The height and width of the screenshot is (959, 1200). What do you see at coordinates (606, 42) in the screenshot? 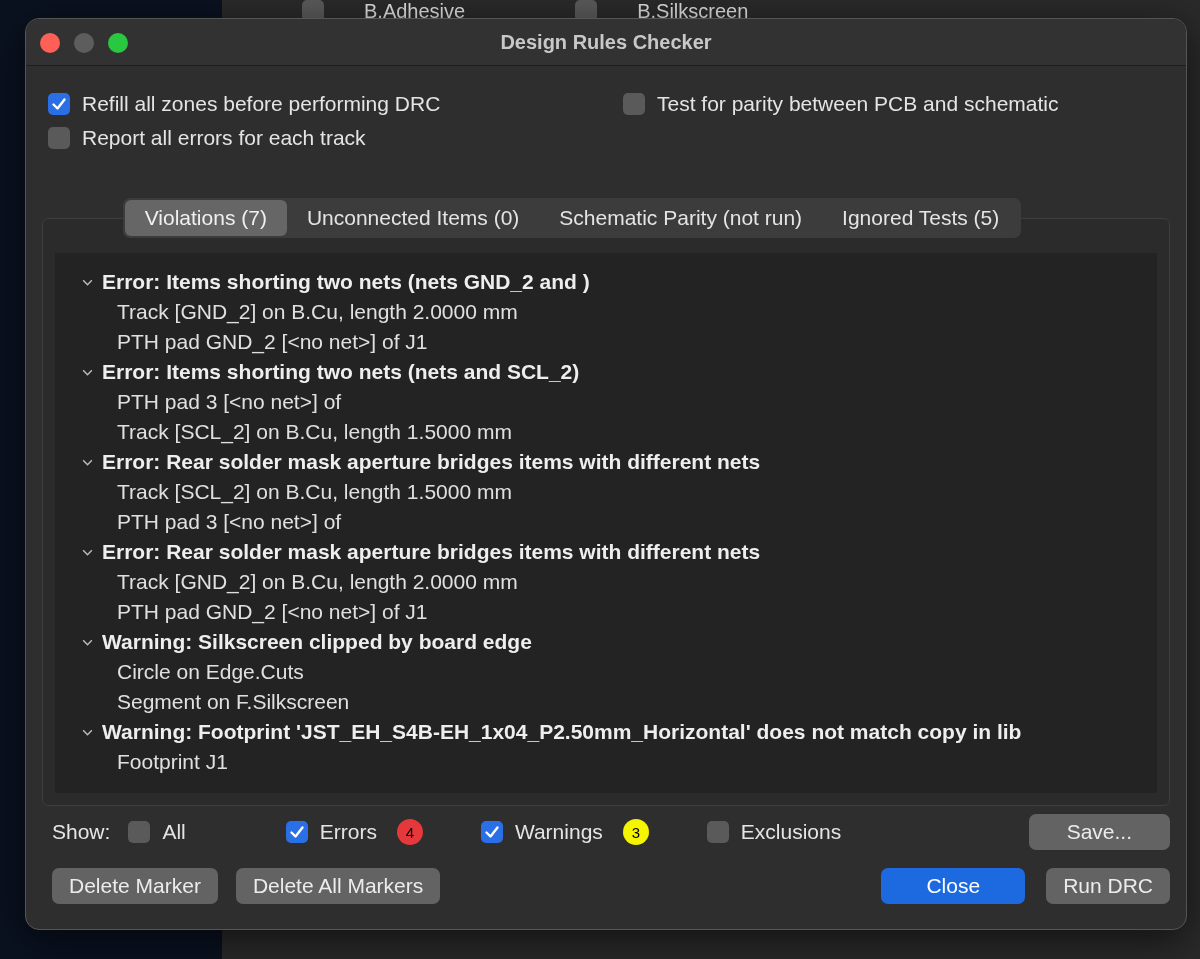
I see `window-title: Design Rules Checker` at bounding box center [606, 42].